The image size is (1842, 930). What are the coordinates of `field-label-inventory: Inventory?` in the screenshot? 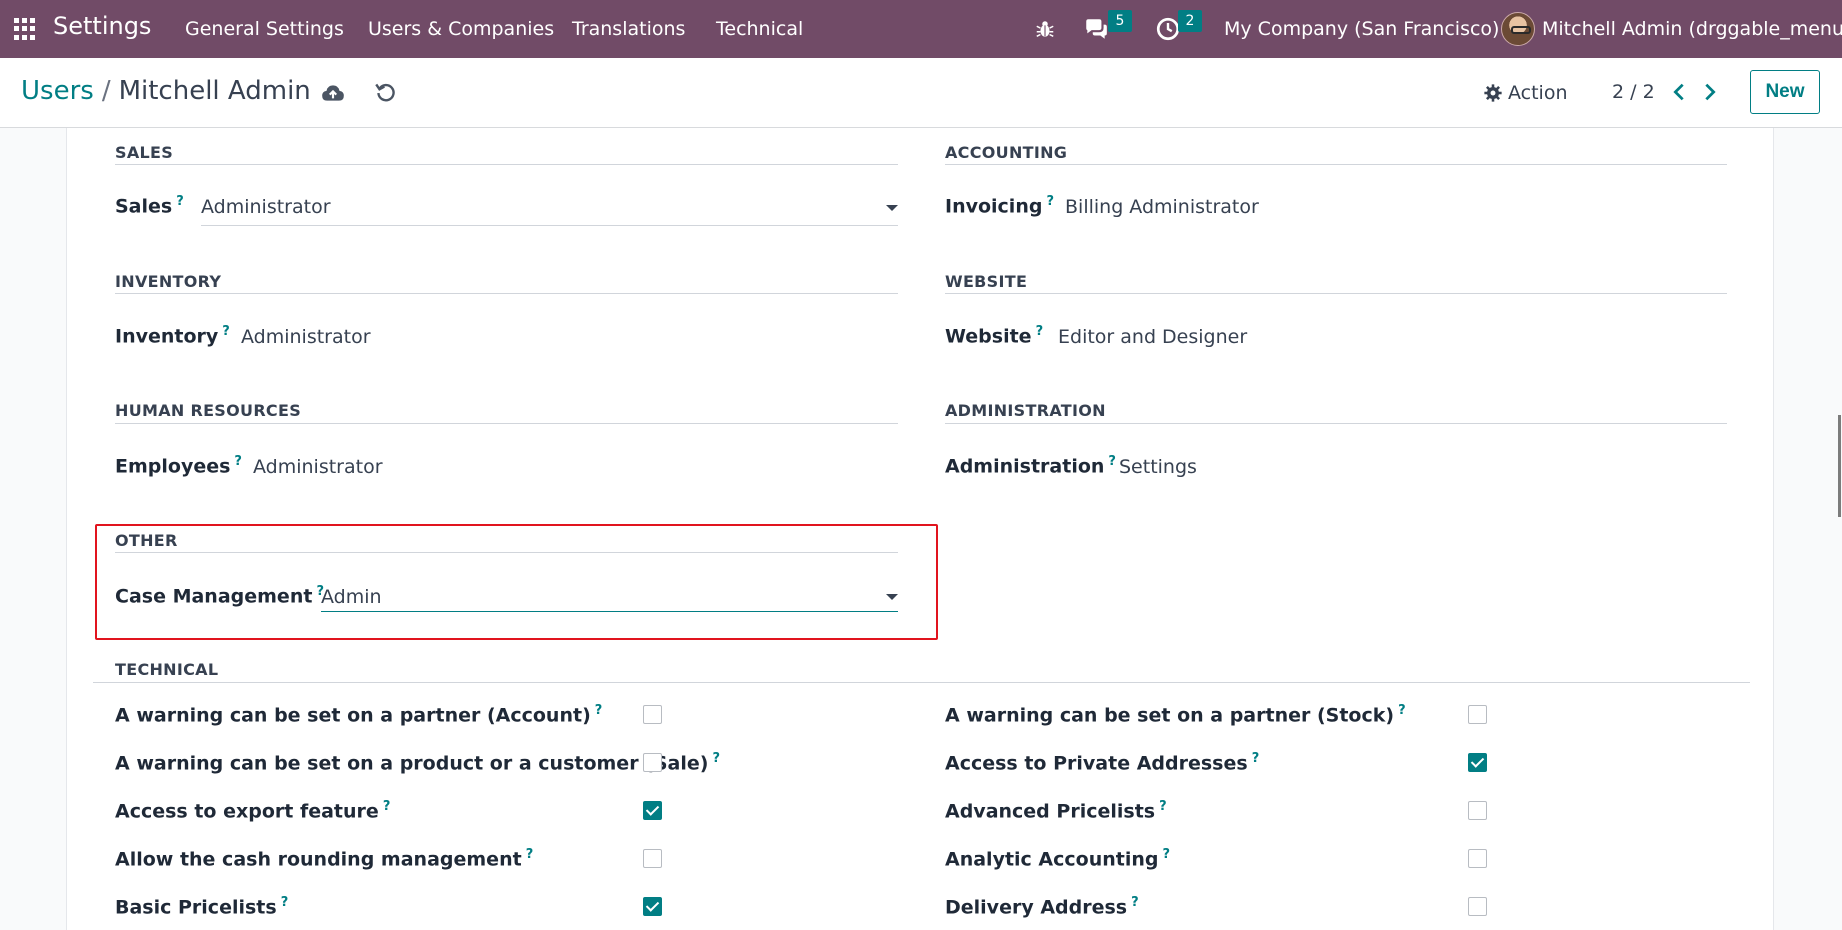 It's located at (172, 336).